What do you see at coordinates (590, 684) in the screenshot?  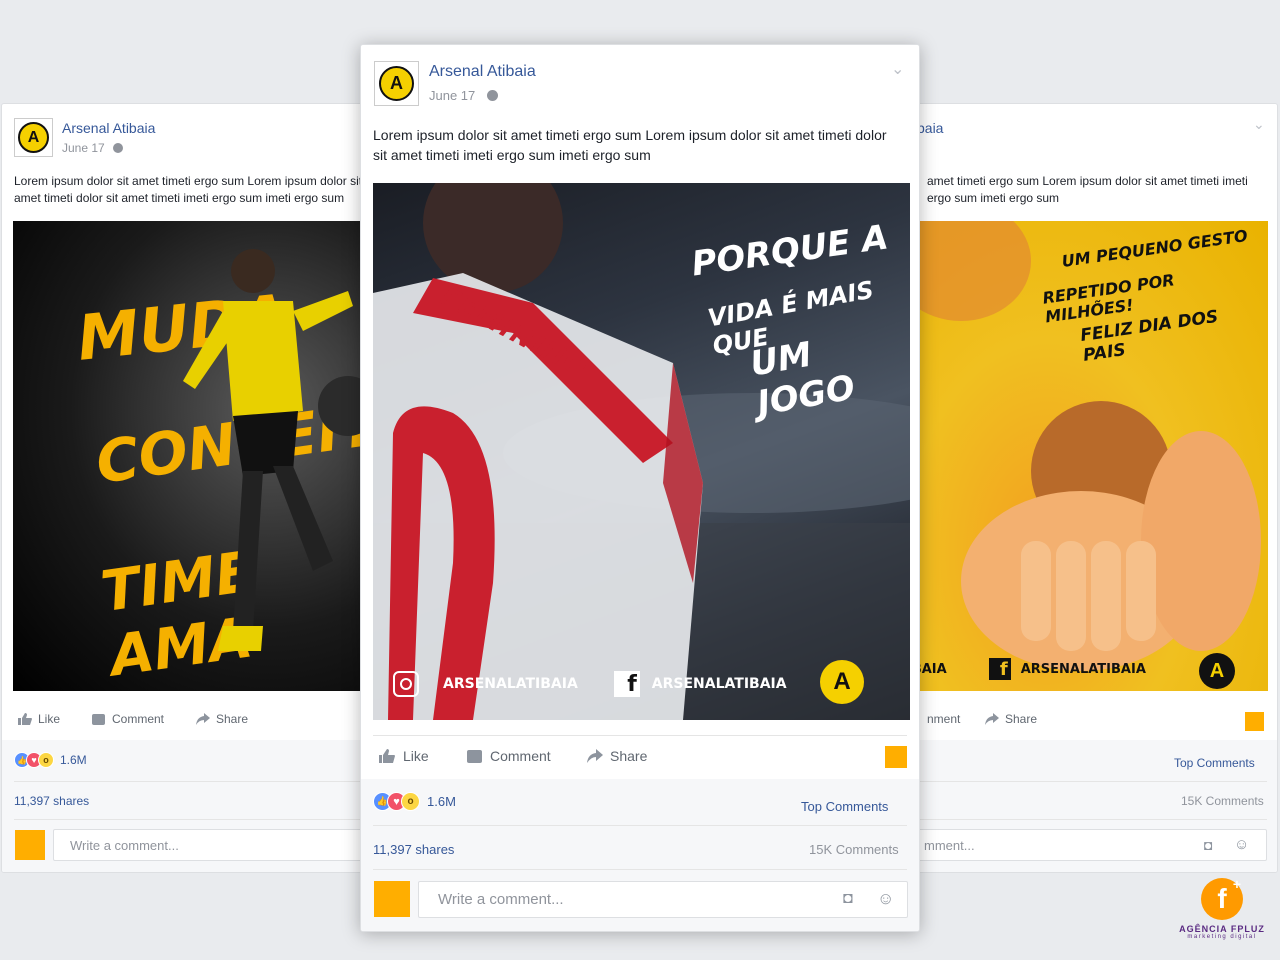 I see `social-handles: ARSENALATIBAIA f ARSENALATIBAIA` at bounding box center [590, 684].